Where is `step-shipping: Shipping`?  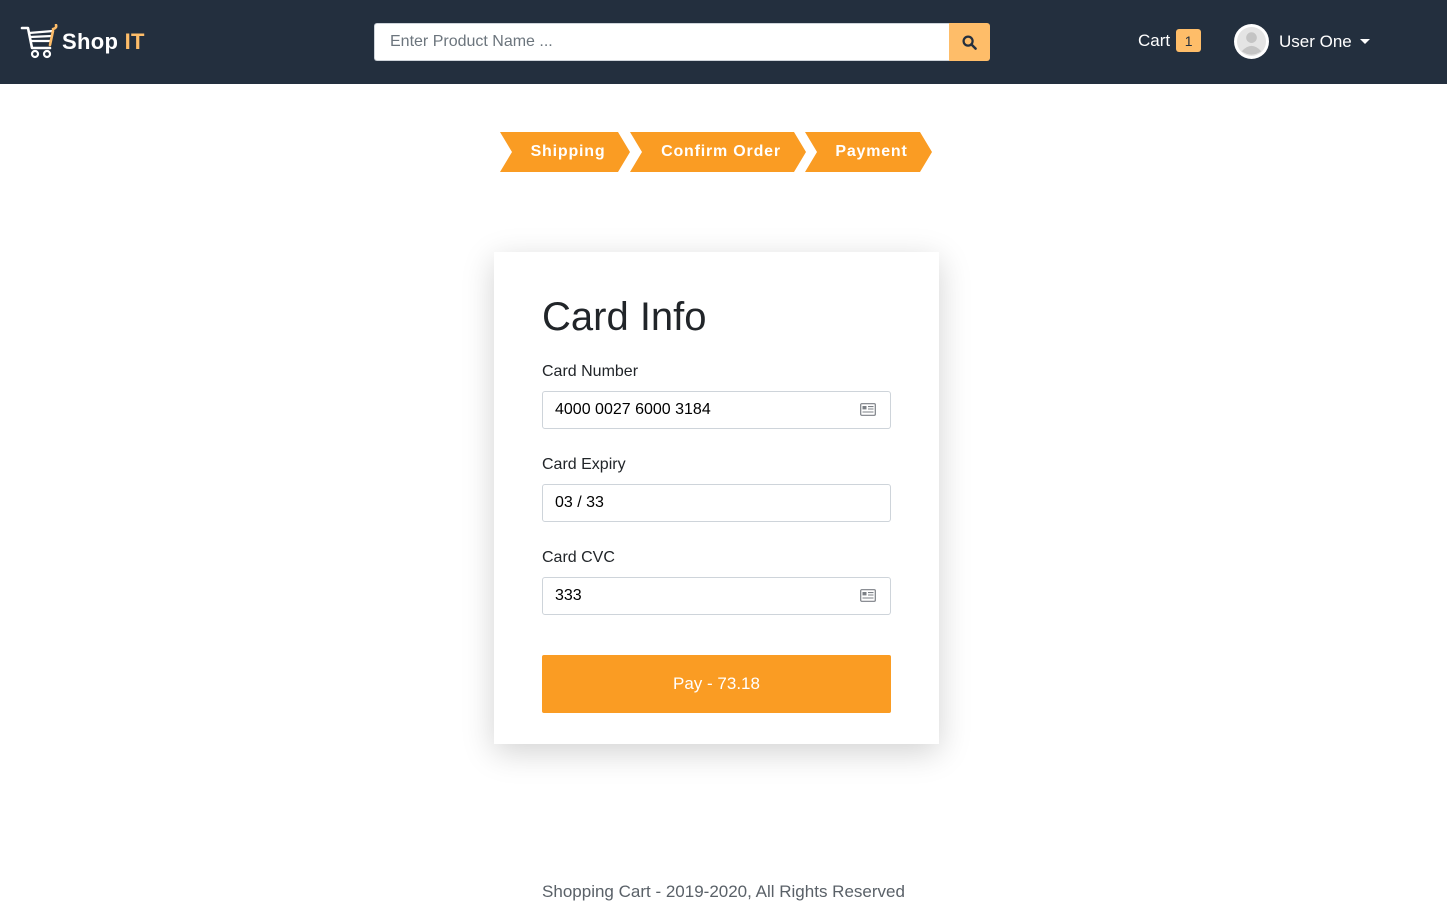
step-shipping: Shipping is located at coordinates (565, 152).